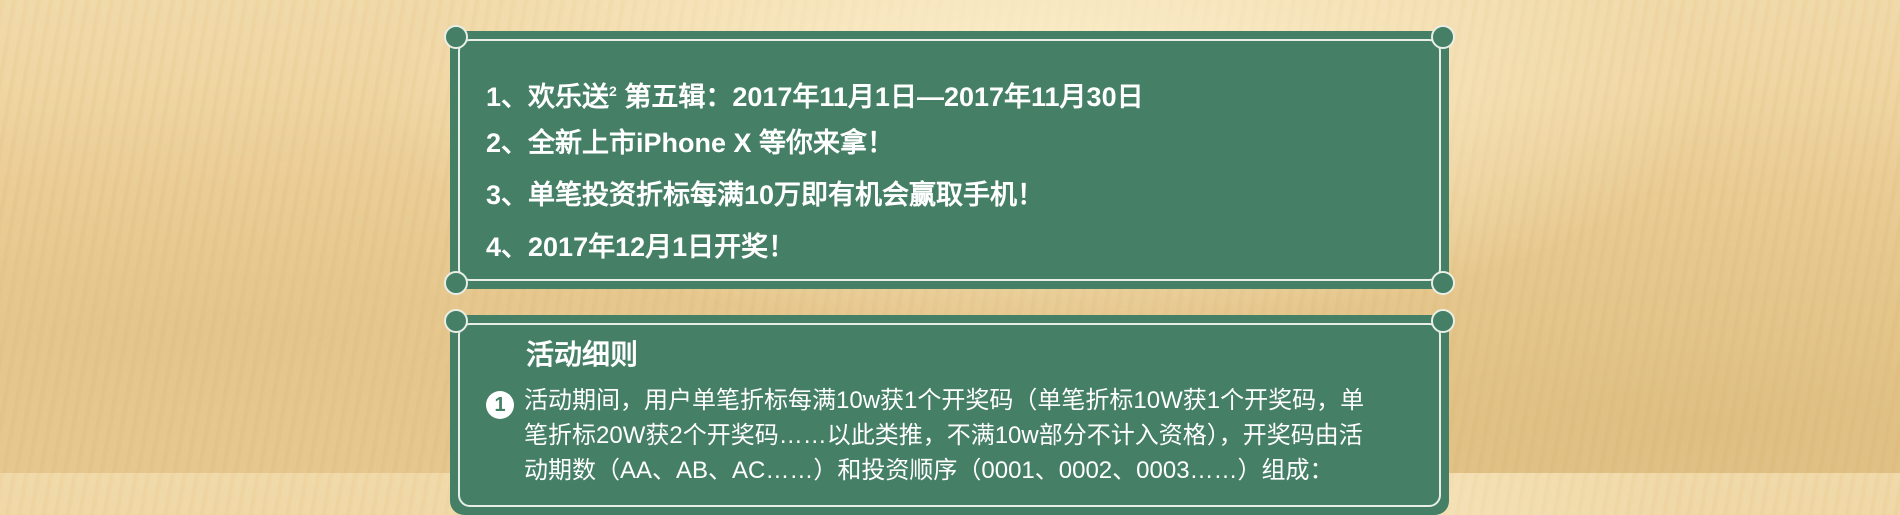 This screenshot has width=1900, height=515. Describe the element at coordinates (690, 143) in the screenshot. I see `promo-info-text: 2、全新上市iPhone X 等你来拿！` at that location.